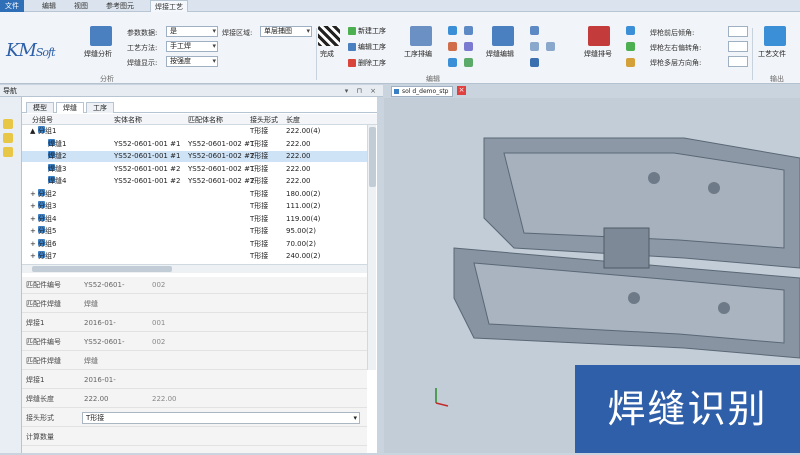  What do you see at coordinates (194, 323) in the screenshot?
I see `property-row: 焊接1 2016-01- 001` at bounding box center [194, 323].